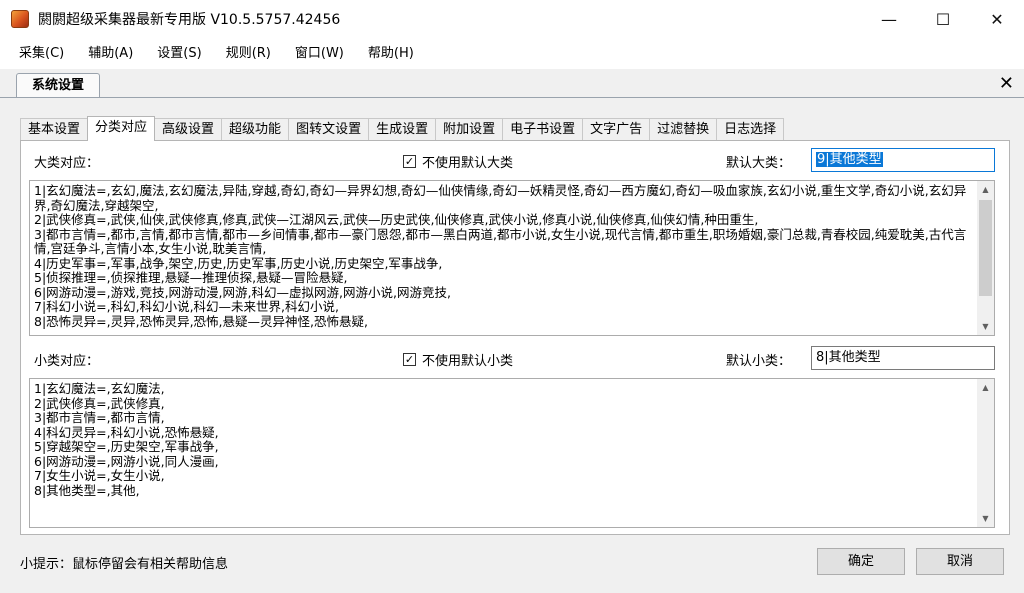 This screenshot has height=593, width=1024. I want to click on window-controls: — ☐ ✕, so click(943, 19).